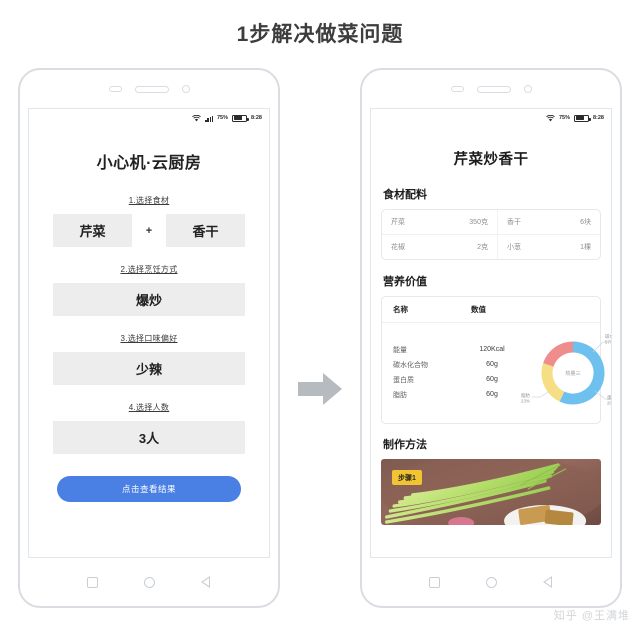 Image resolution: width=640 pixels, height=627 pixels. What do you see at coordinates (149, 437) in the screenshot?
I see `servings-field: 3人` at bounding box center [149, 437].